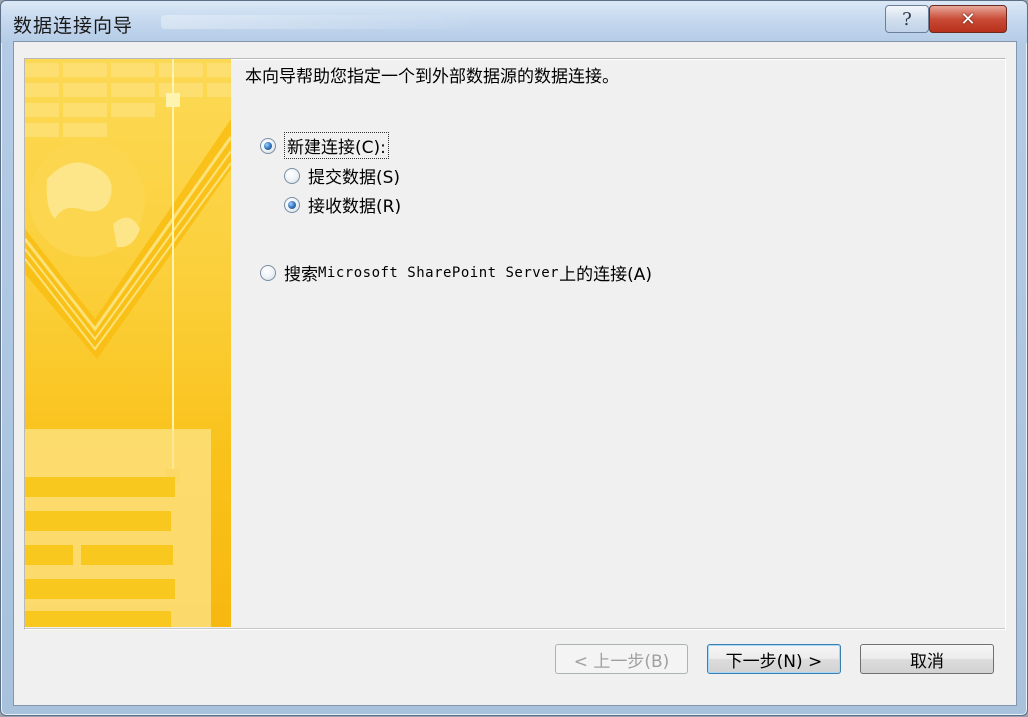 This screenshot has height=717, width=1028. What do you see at coordinates (301, 275) in the screenshot?
I see `search-prefix-label: 搜索` at bounding box center [301, 275].